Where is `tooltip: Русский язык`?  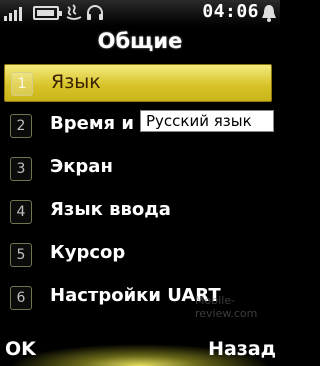 tooltip: Русский язык is located at coordinates (207, 121).